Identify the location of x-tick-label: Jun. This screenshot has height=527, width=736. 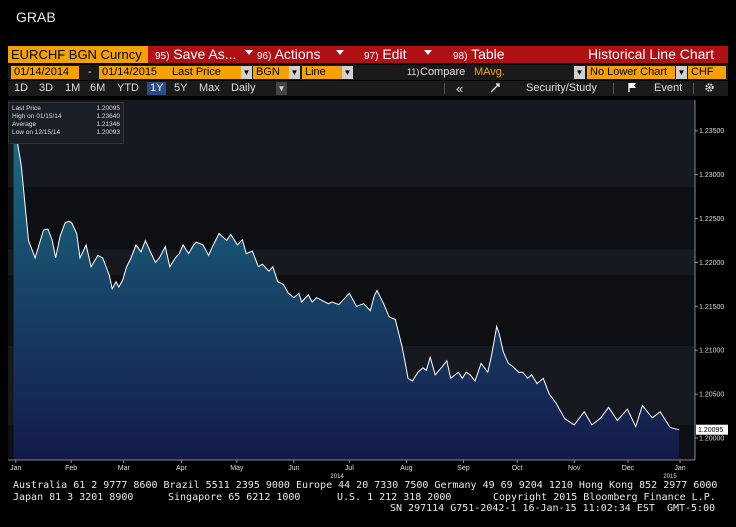
(293, 468).